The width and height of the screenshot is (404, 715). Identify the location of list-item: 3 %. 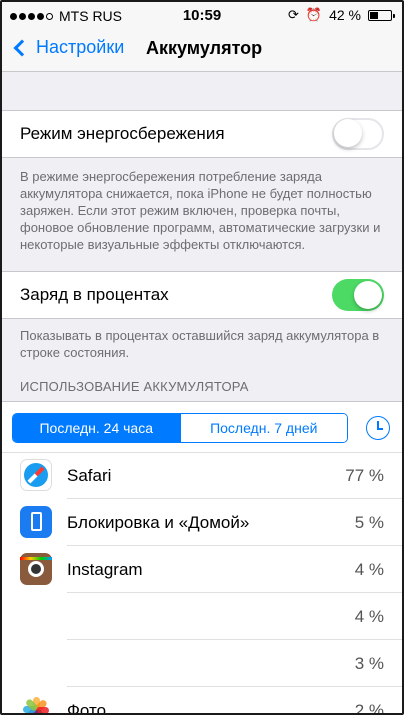
(202, 663).